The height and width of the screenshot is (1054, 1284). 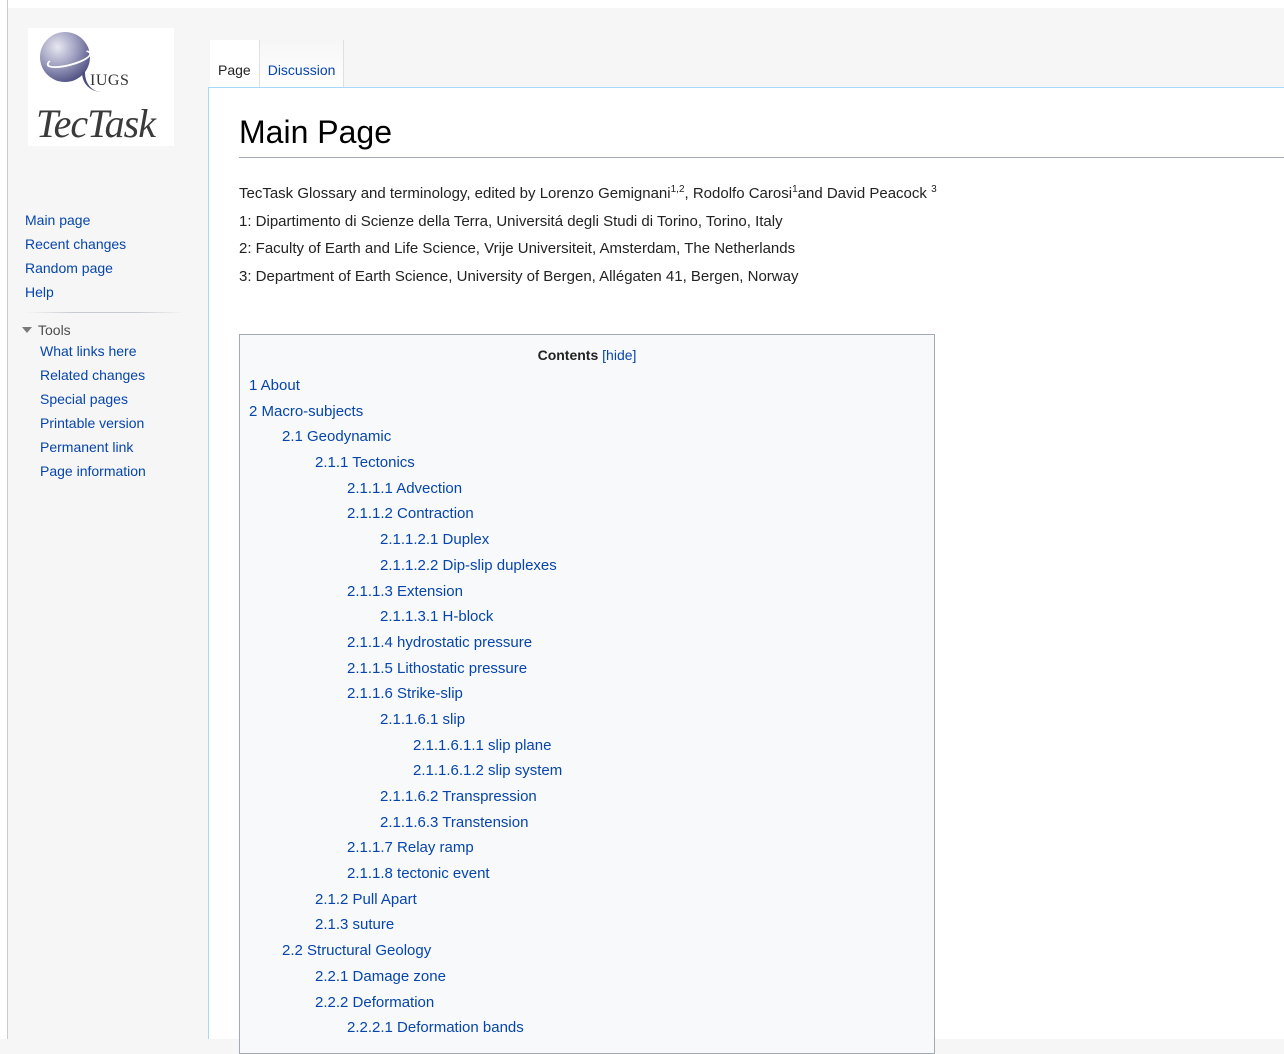 What do you see at coordinates (54, 330) in the screenshot?
I see `tools-label: Tools` at bounding box center [54, 330].